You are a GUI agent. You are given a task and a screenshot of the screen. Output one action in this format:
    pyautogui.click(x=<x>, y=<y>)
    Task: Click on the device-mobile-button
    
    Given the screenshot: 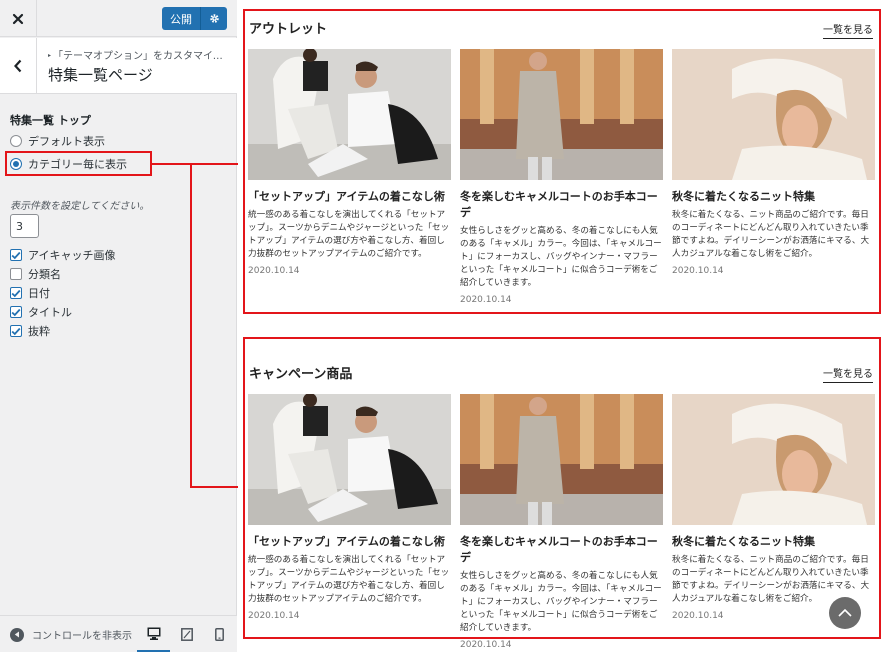 What is the action you would take?
    pyautogui.click(x=219, y=634)
    